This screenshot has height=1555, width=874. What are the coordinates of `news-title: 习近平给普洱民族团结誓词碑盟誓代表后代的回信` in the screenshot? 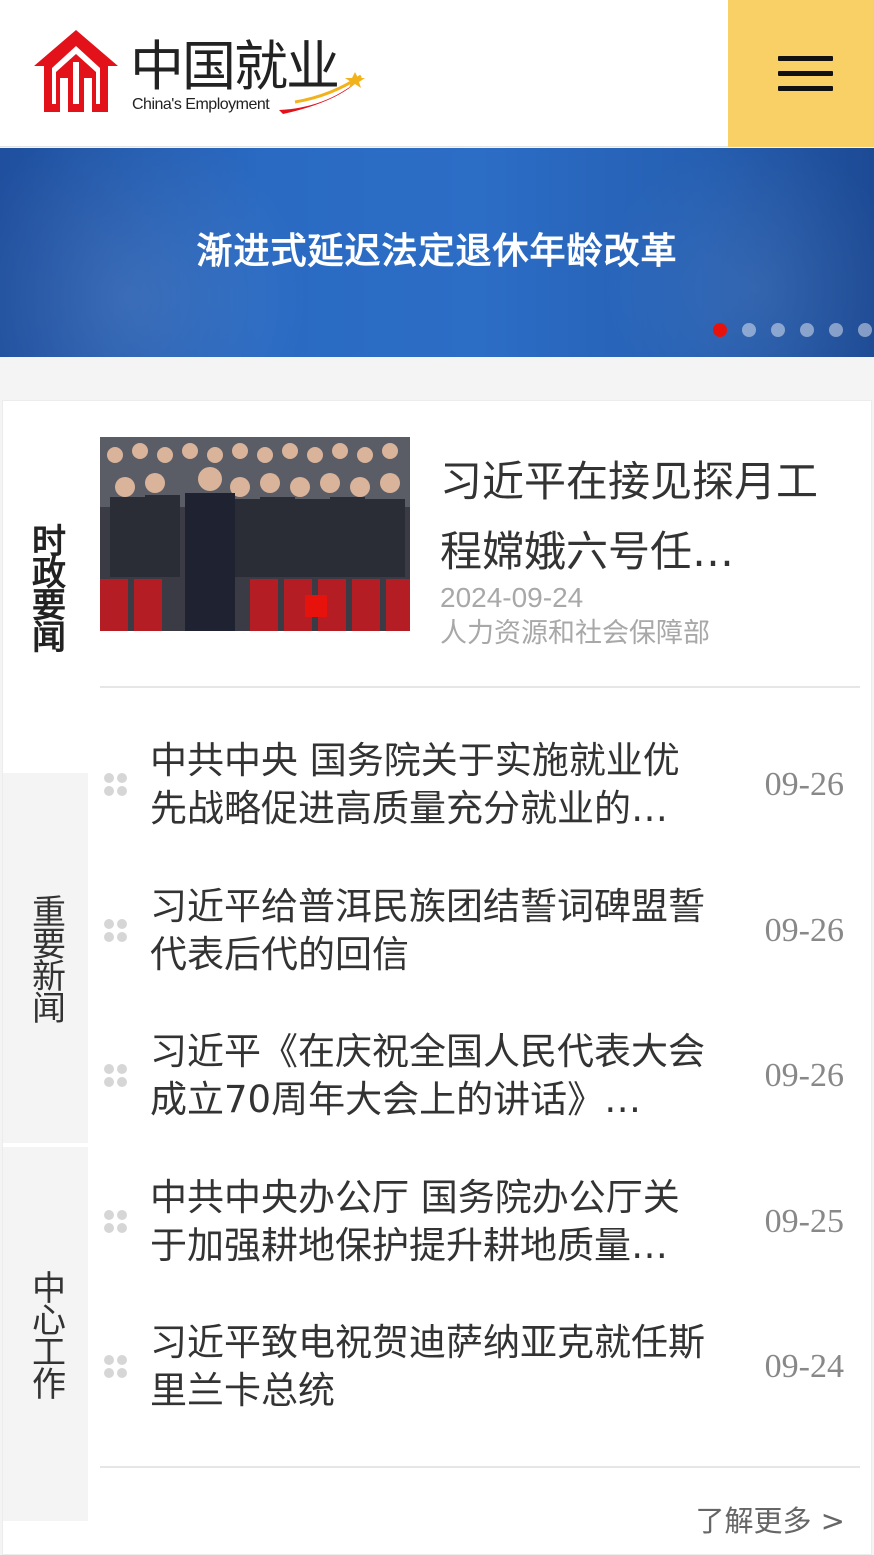 It's located at (430, 931).